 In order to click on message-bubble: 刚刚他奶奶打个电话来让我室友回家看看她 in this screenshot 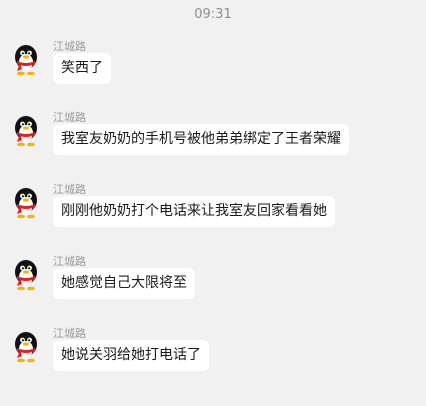, I will do `click(194, 211)`.